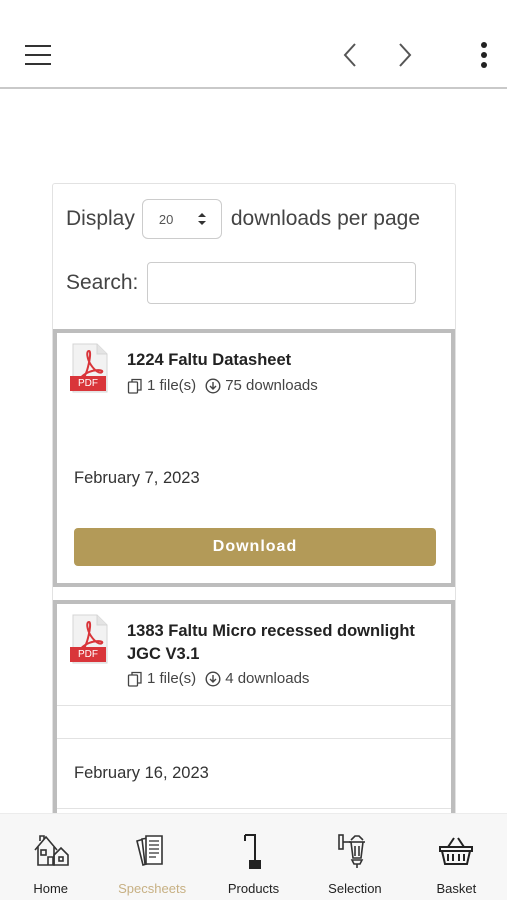 Image resolution: width=507 pixels, height=900 pixels. Describe the element at coordinates (253, 44) in the screenshot. I see `top-app-bar` at that location.